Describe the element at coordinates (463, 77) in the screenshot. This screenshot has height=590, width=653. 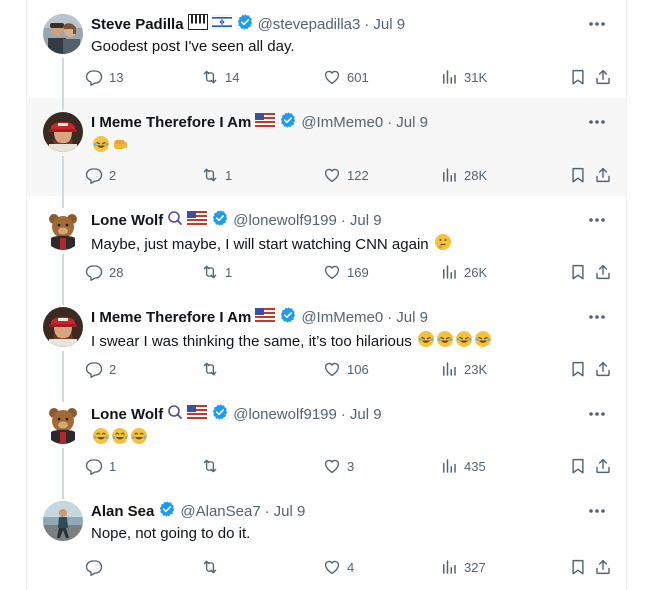
I see `views-button: 31K` at that location.